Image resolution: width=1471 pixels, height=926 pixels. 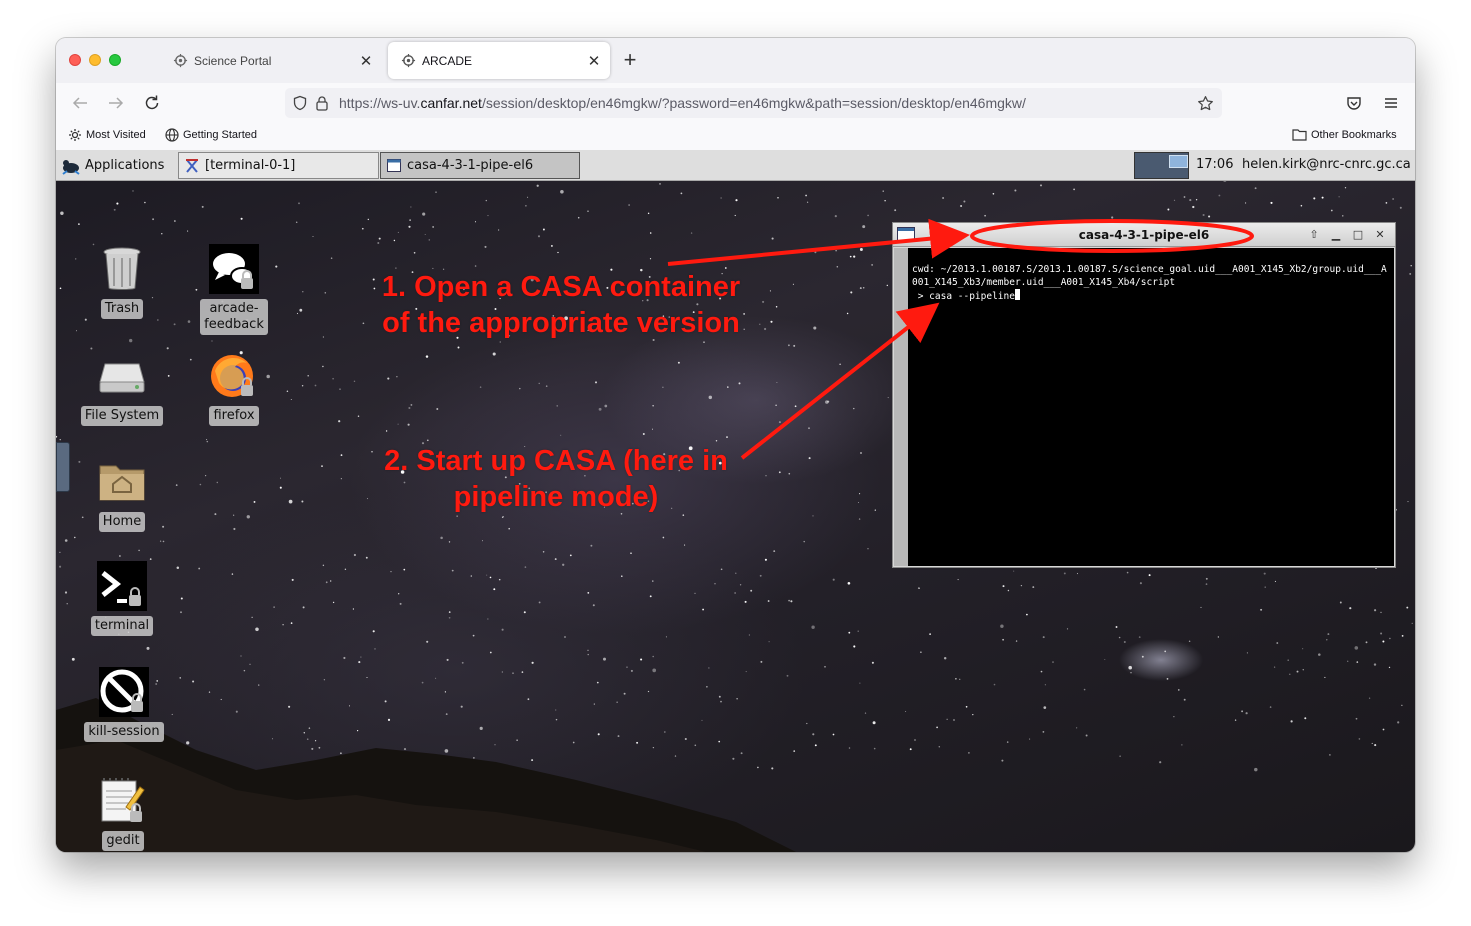 What do you see at coordinates (394, 165) in the screenshot?
I see `window-icon` at bounding box center [394, 165].